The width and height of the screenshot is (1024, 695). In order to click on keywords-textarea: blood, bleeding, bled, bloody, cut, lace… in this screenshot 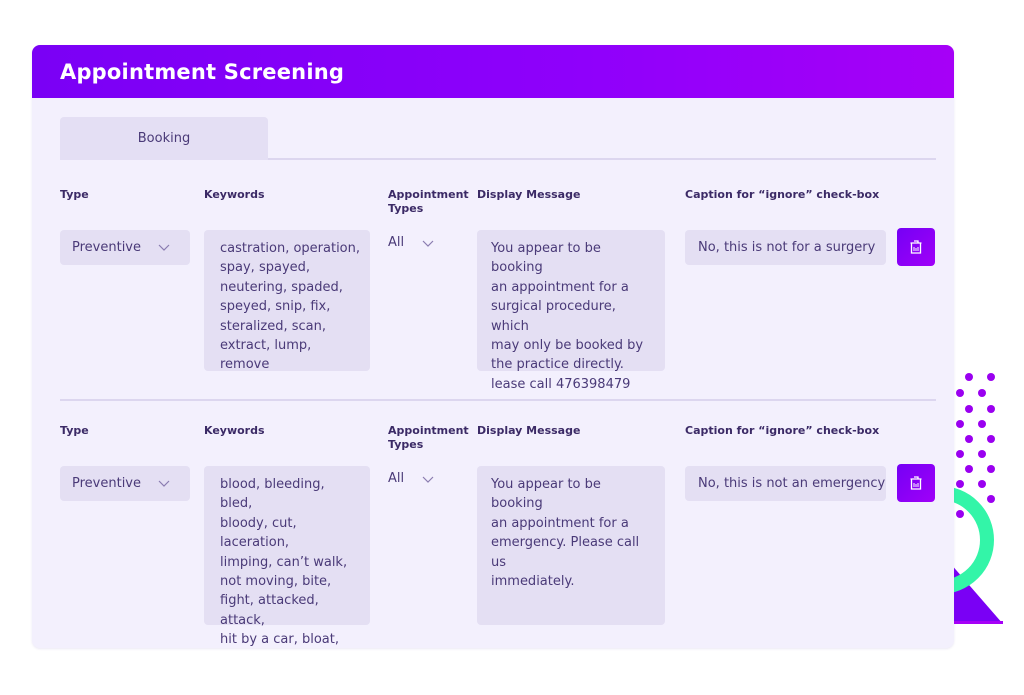, I will do `click(287, 556)`.